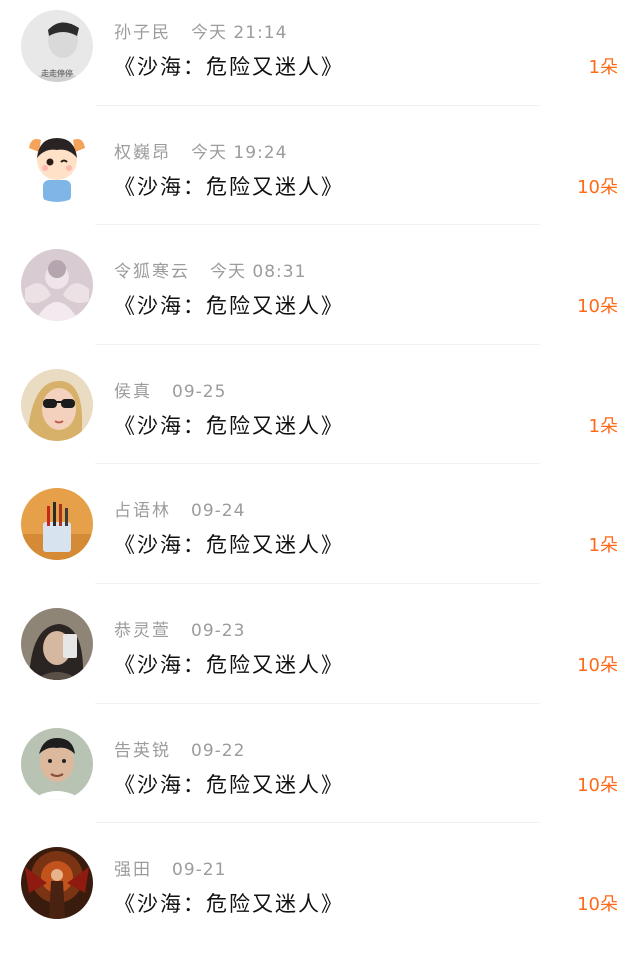 This screenshot has width=640, height=957. What do you see at coordinates (142, 631) in the screenshot?
I see `user-name: 恭灵萱` at bounding box center [142, 631].